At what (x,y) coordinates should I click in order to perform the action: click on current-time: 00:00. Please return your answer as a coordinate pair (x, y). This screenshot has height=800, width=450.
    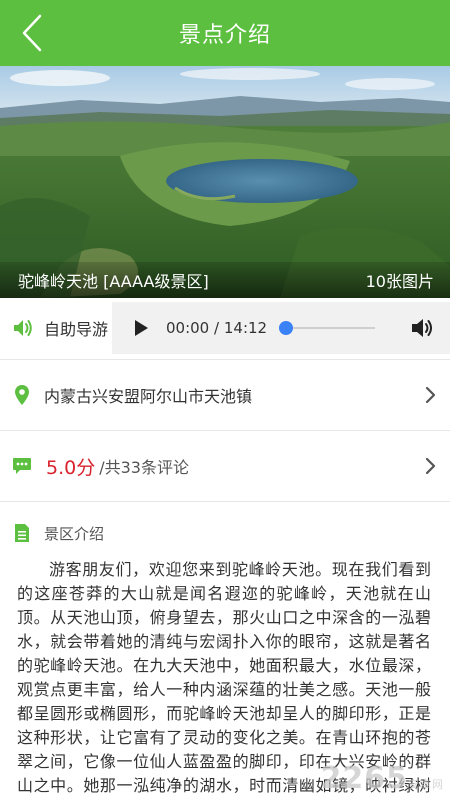
    Looking at the image, I should click on (188, 328).